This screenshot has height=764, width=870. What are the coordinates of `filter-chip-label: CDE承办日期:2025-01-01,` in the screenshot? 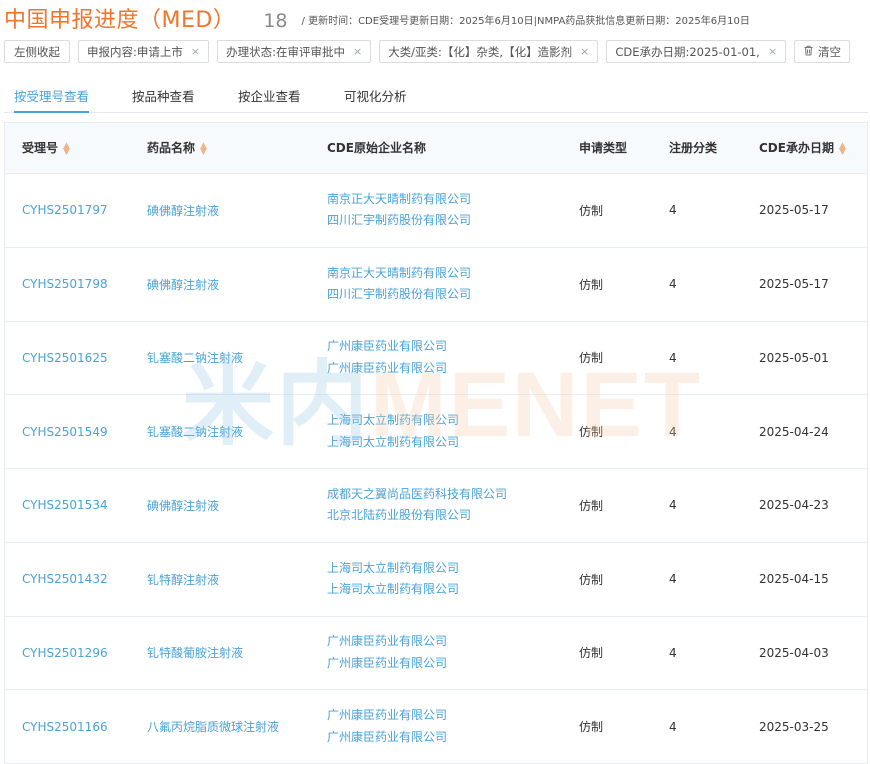 It's located at (687, 51).